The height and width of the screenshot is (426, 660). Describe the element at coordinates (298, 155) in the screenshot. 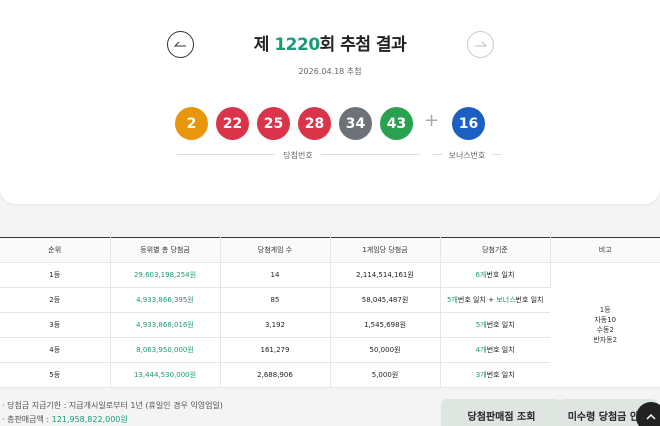

I see `winning-numbers-caption: 당첨번호` at that location.